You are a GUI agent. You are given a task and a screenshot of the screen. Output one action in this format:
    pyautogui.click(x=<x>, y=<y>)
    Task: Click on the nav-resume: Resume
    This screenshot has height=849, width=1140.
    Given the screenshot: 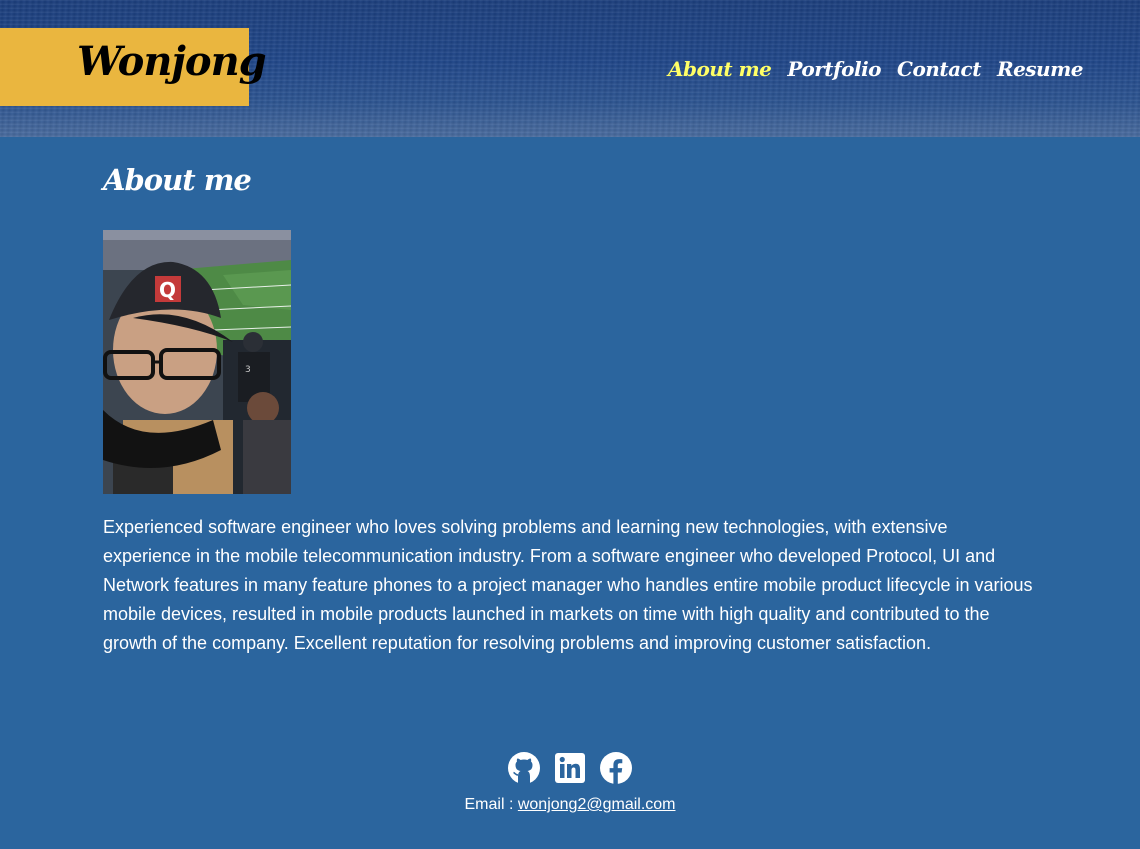 What is the action you would take?
    pyautogui.click(x=1040, y=69)
    